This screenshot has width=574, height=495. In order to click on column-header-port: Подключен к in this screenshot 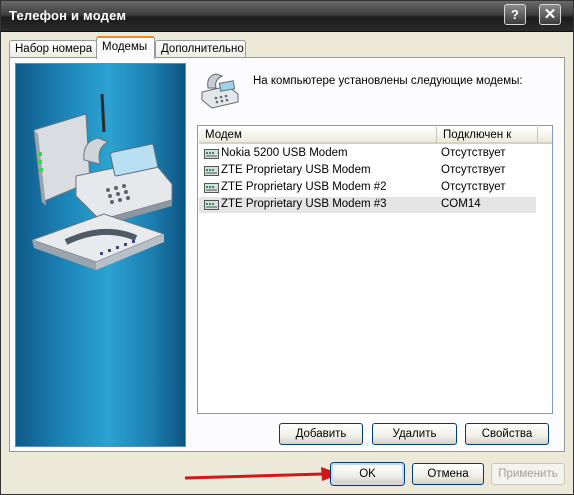, I will do `click(487, 135)`.